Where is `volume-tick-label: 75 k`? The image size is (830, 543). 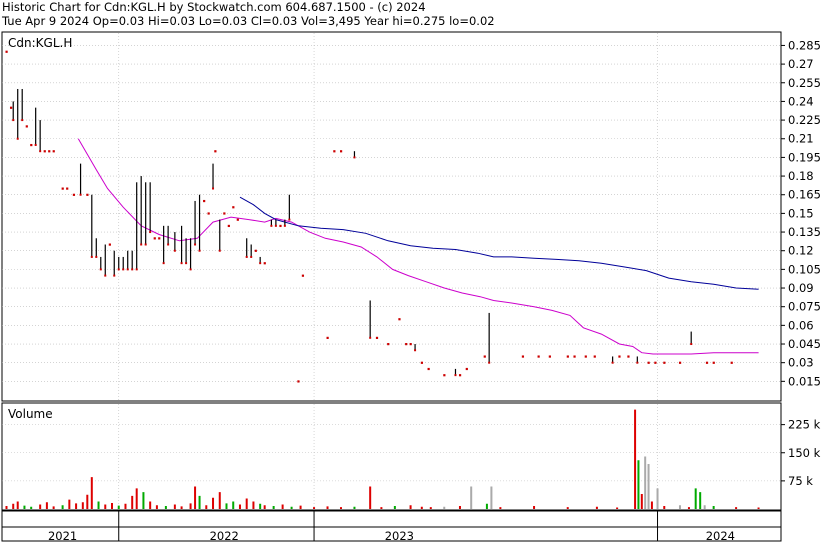 volume-tick-label: 75 k is located at coordinates (800, 481).